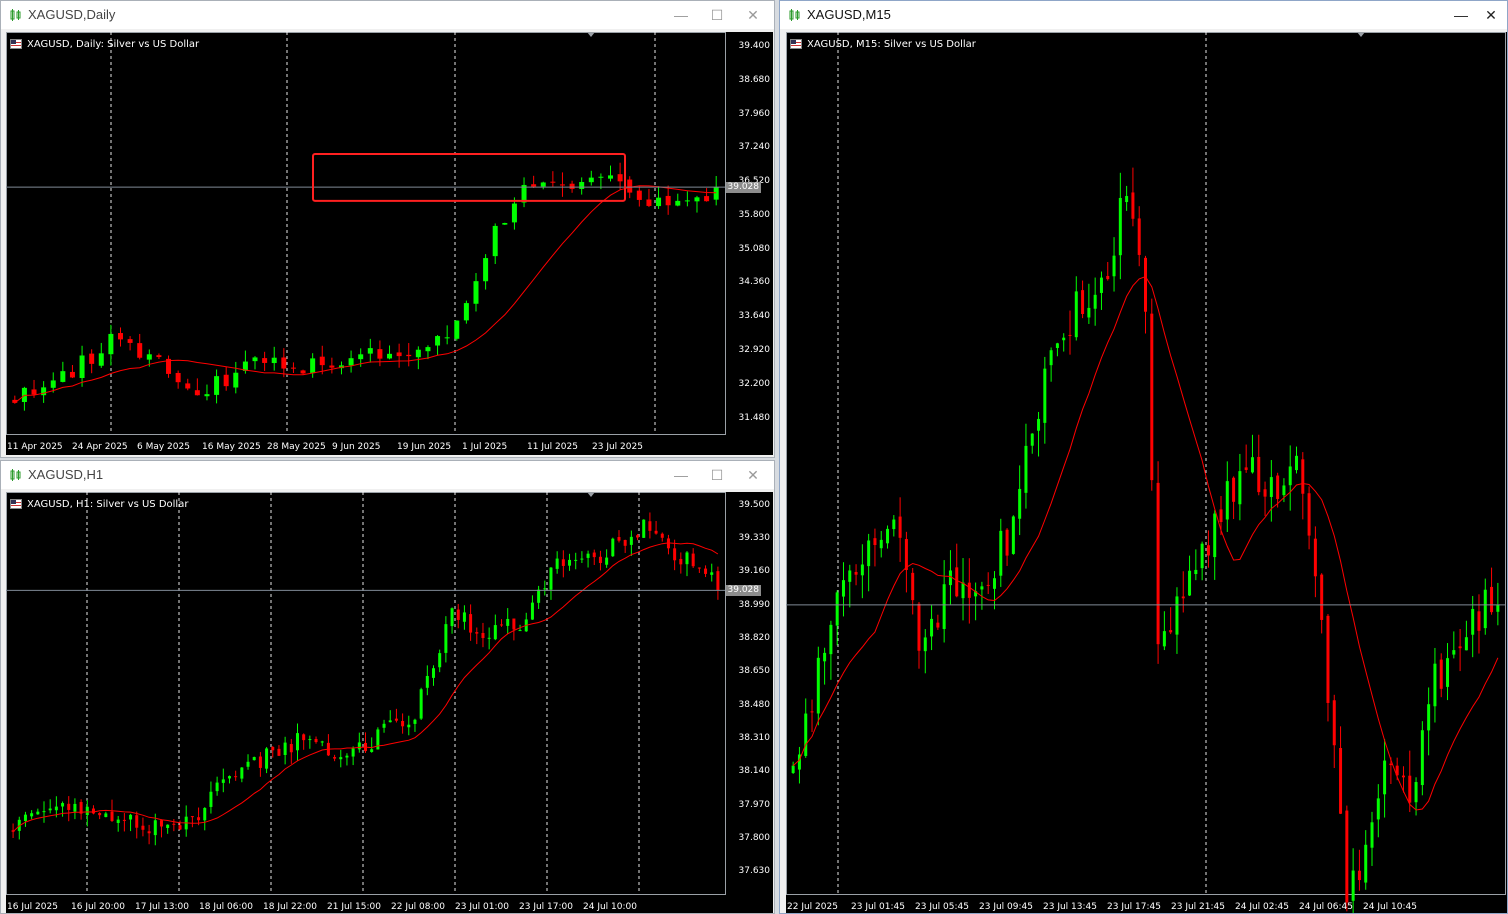  I want to click on price-axis-label: 38.140, so click(754, 771).